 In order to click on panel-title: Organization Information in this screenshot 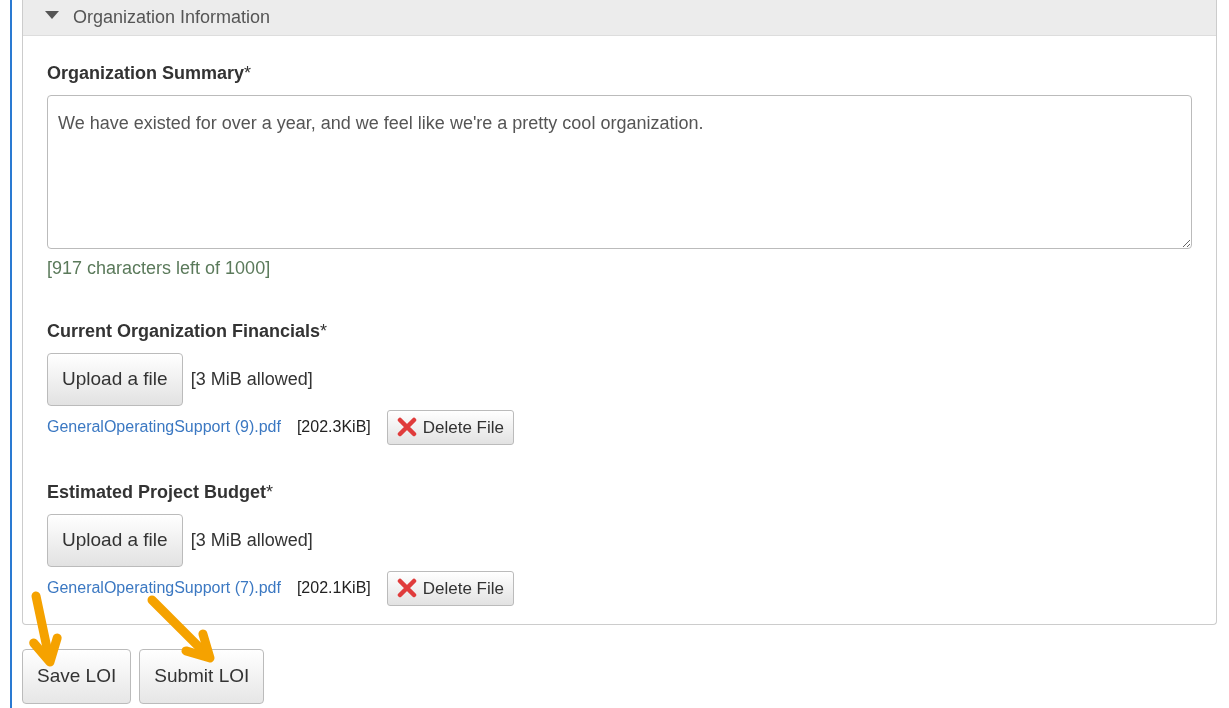, I will do `click(172, 17)`.